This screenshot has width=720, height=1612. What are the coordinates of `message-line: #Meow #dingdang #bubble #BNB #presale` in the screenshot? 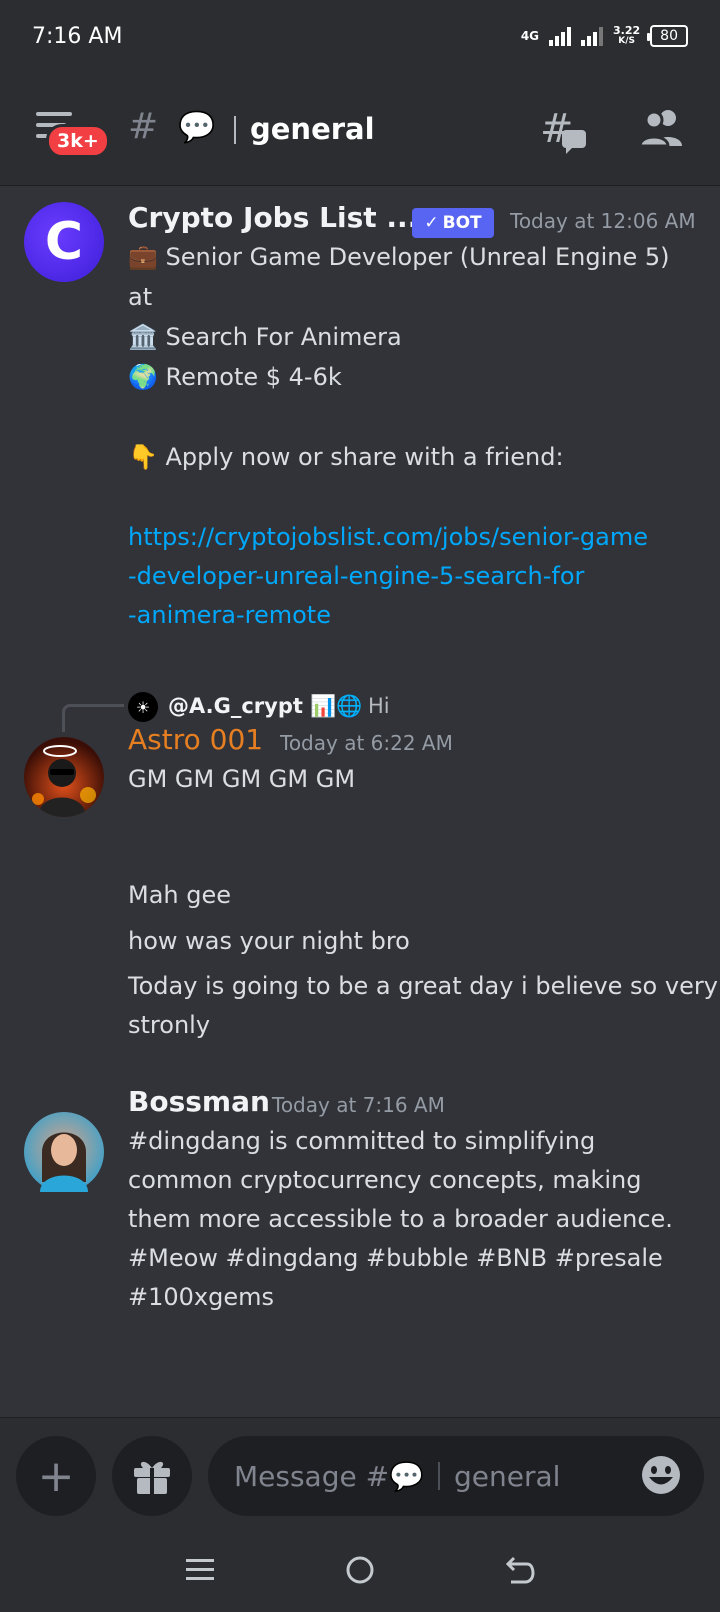 It's located at (395, 1258).